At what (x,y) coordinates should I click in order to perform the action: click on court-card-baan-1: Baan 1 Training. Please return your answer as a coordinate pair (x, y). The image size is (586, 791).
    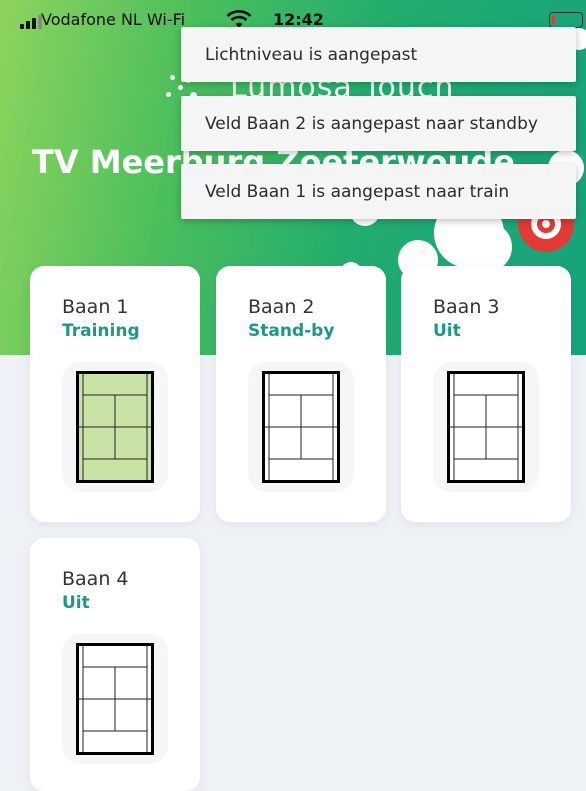
    Looking at the image, I should click on (115, 394).